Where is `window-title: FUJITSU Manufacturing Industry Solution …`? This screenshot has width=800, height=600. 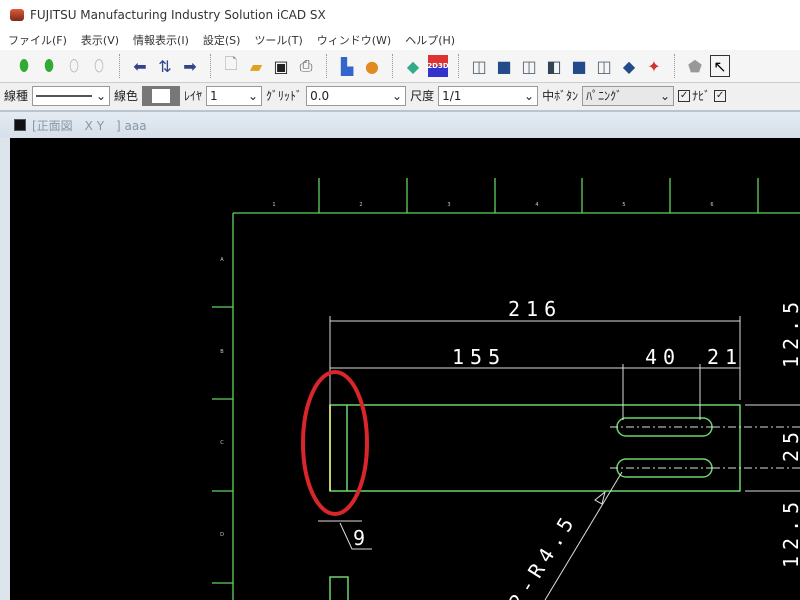 window-title: FUJITSU Manufacturing Industry Solution … is located at coordinates (178, 15).